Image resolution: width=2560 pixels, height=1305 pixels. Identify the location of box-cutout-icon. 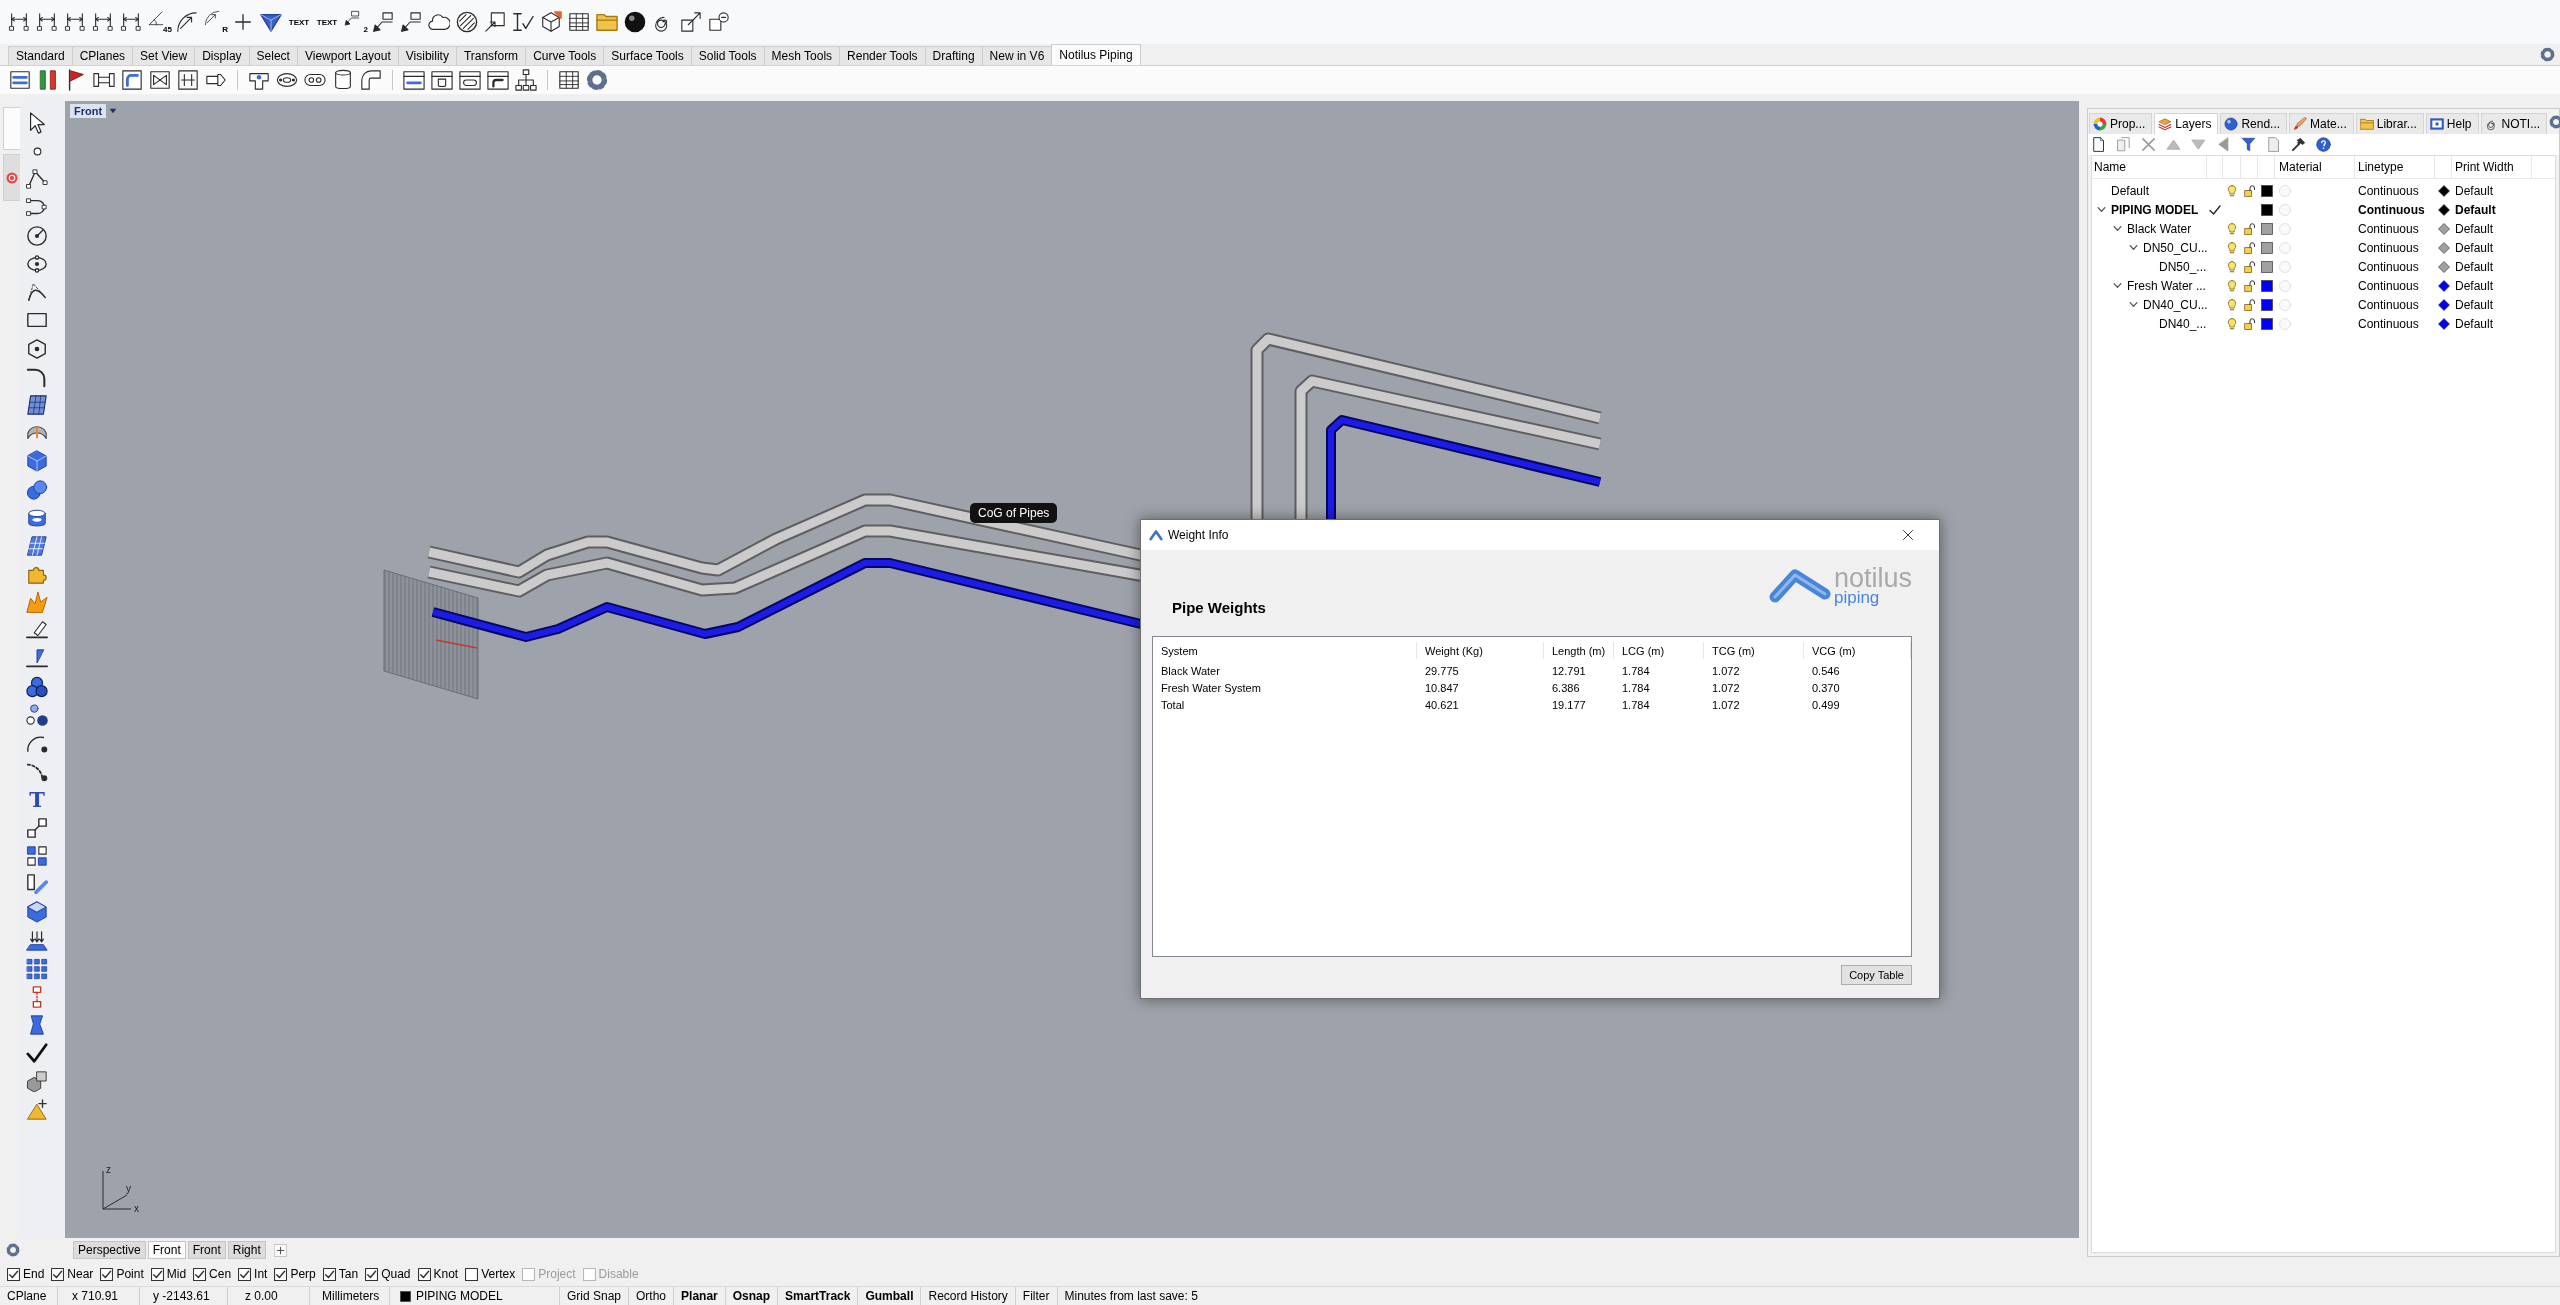
(37, 912).